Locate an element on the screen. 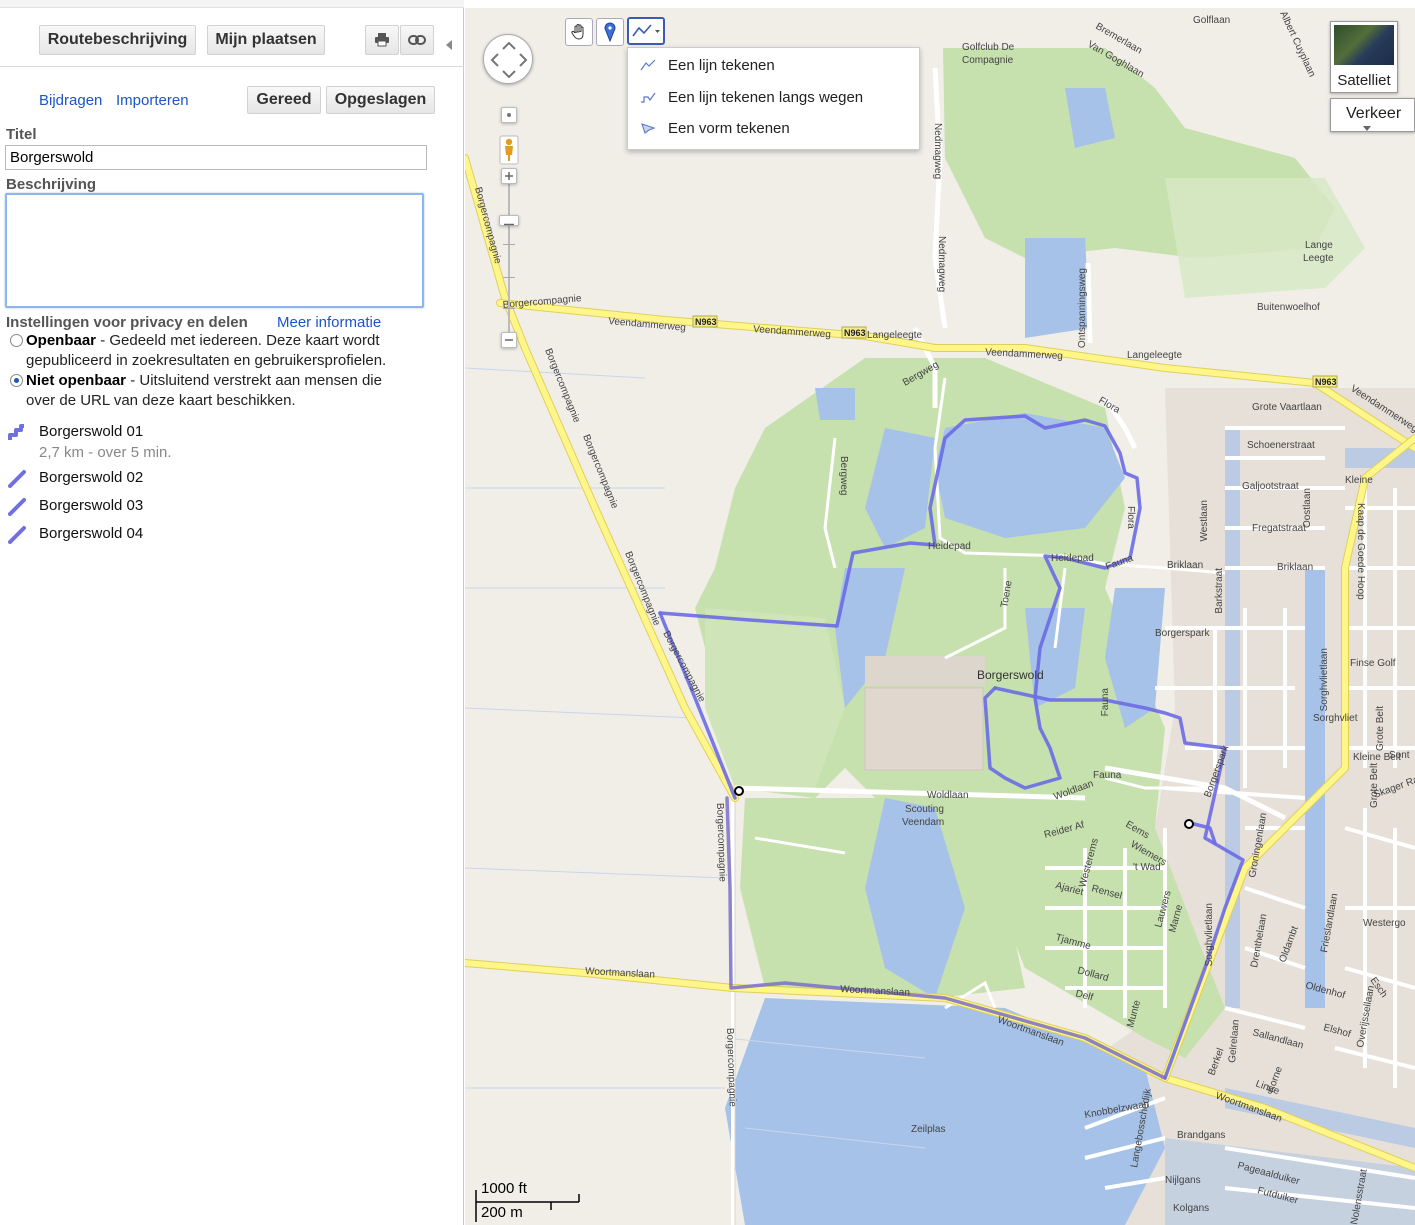 The width and height of the screenshot is (1415, 1225). minus-icon is located at coordinates (509, 340).